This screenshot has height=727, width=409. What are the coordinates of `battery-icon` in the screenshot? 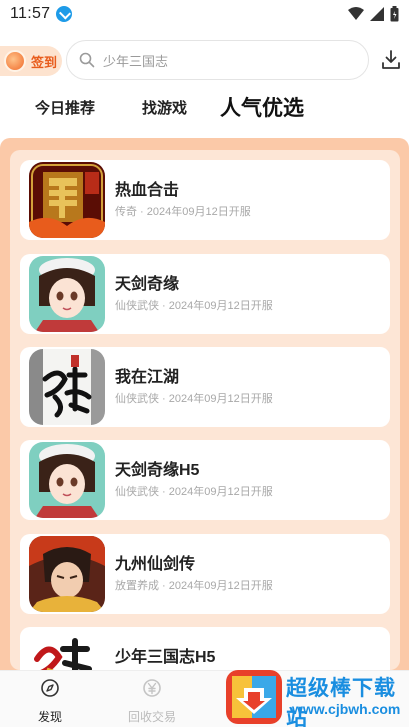 It's located at (394, 14).